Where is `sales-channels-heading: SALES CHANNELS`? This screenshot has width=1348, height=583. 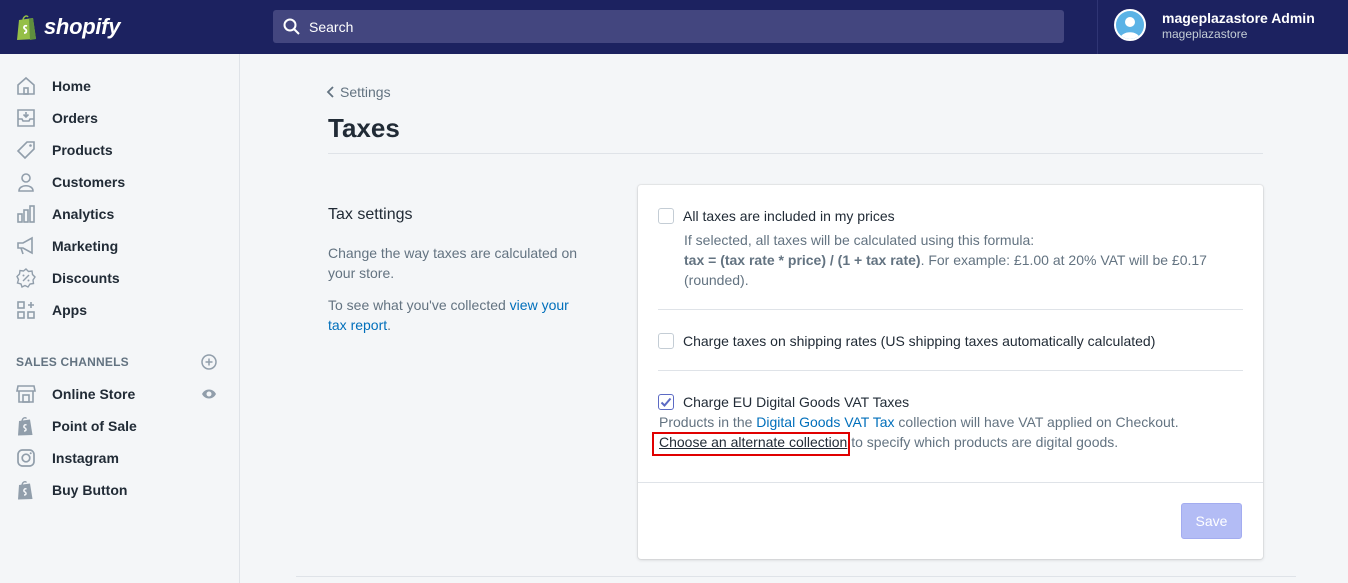
sales-channels-heading: SALES CHANNELS is located at coordinates (72, 362).